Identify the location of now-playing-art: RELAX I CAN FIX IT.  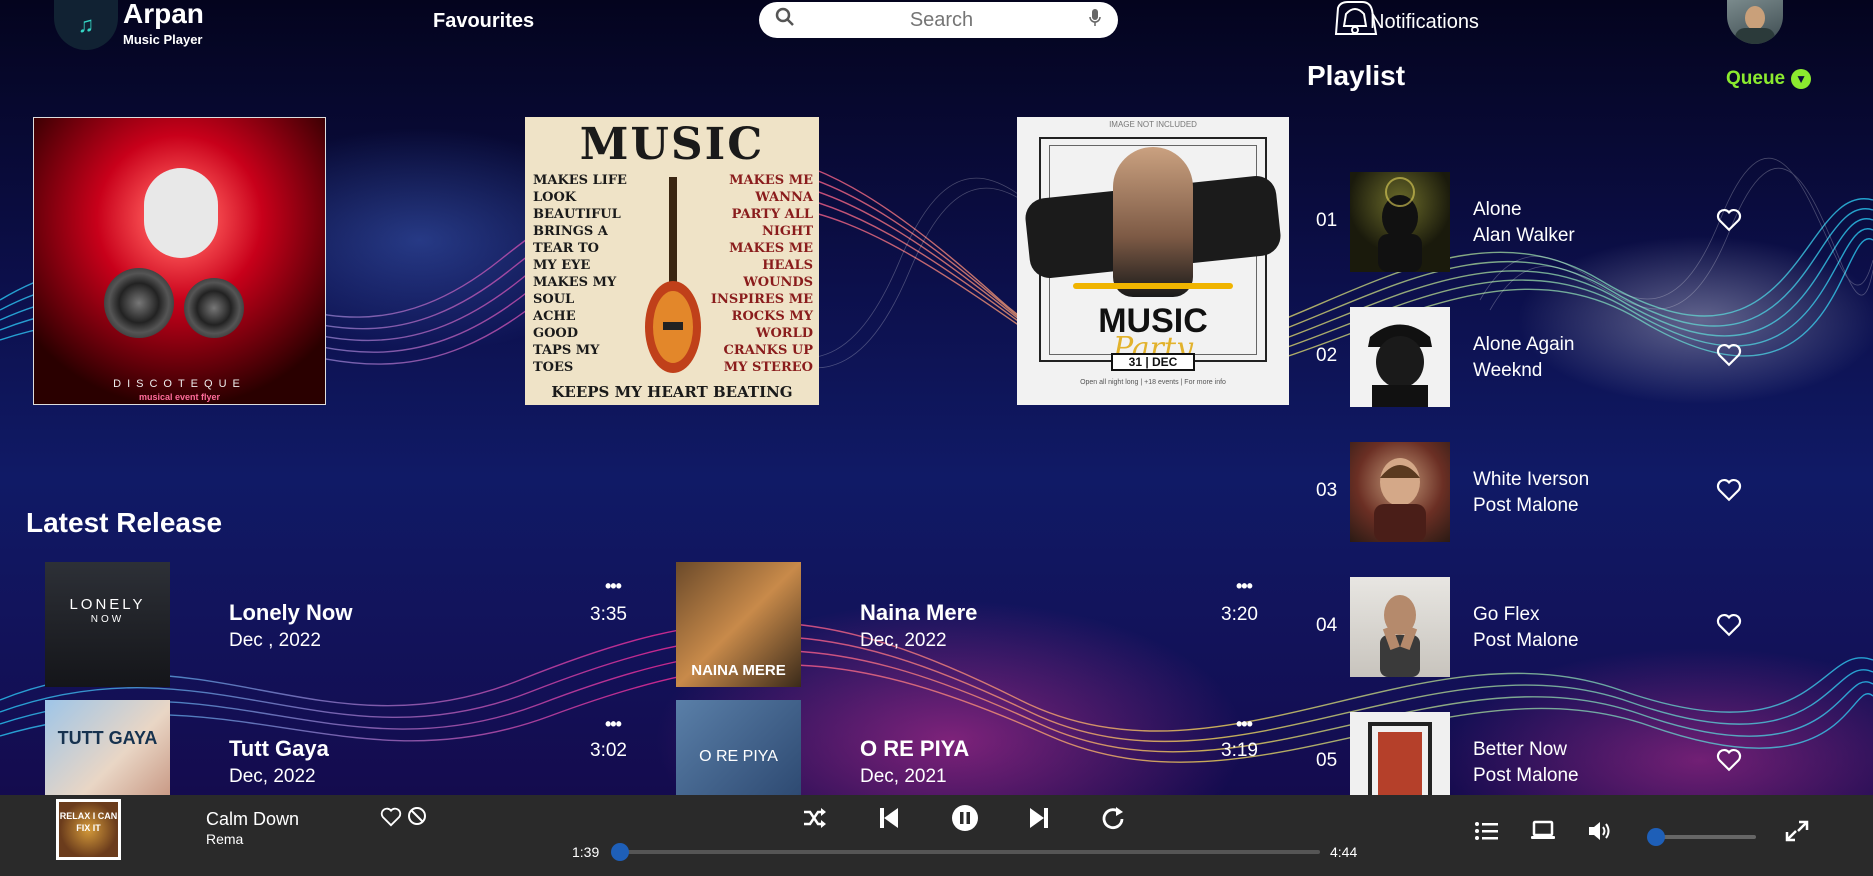
(88, 829).